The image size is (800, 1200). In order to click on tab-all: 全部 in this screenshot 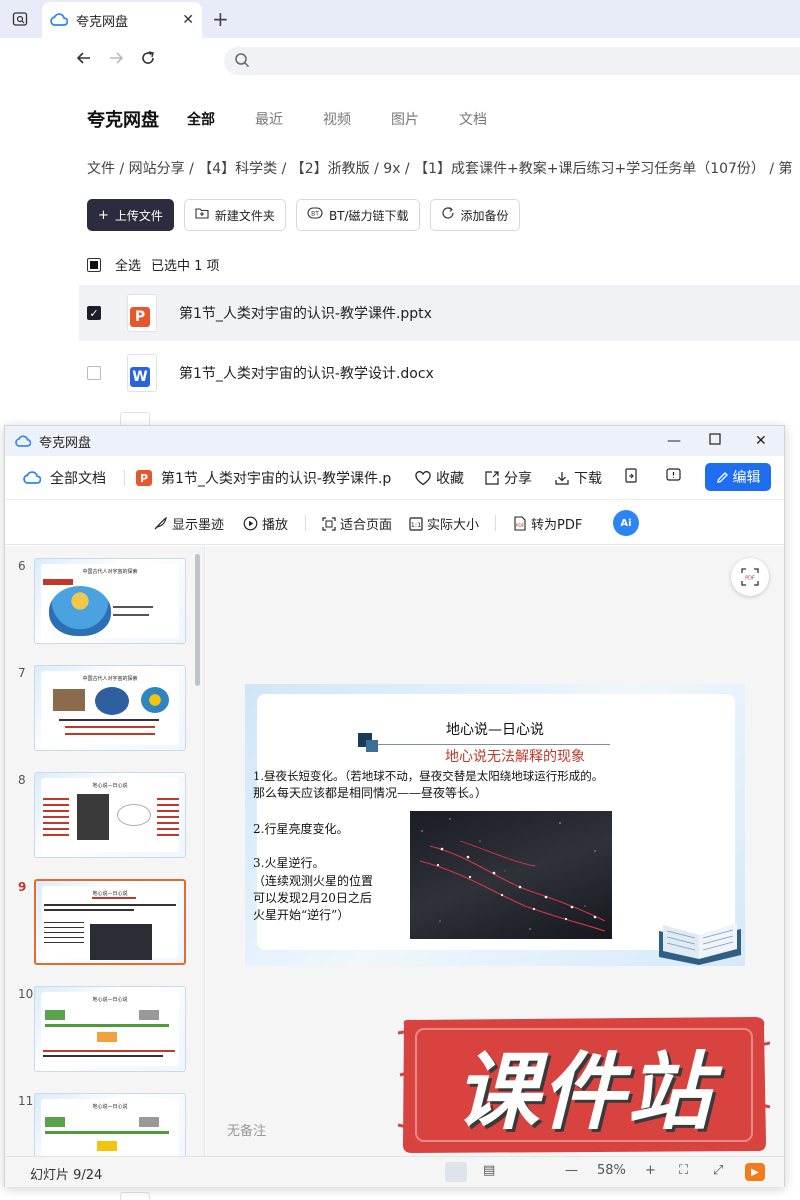, I will do `click(221, 119)`.